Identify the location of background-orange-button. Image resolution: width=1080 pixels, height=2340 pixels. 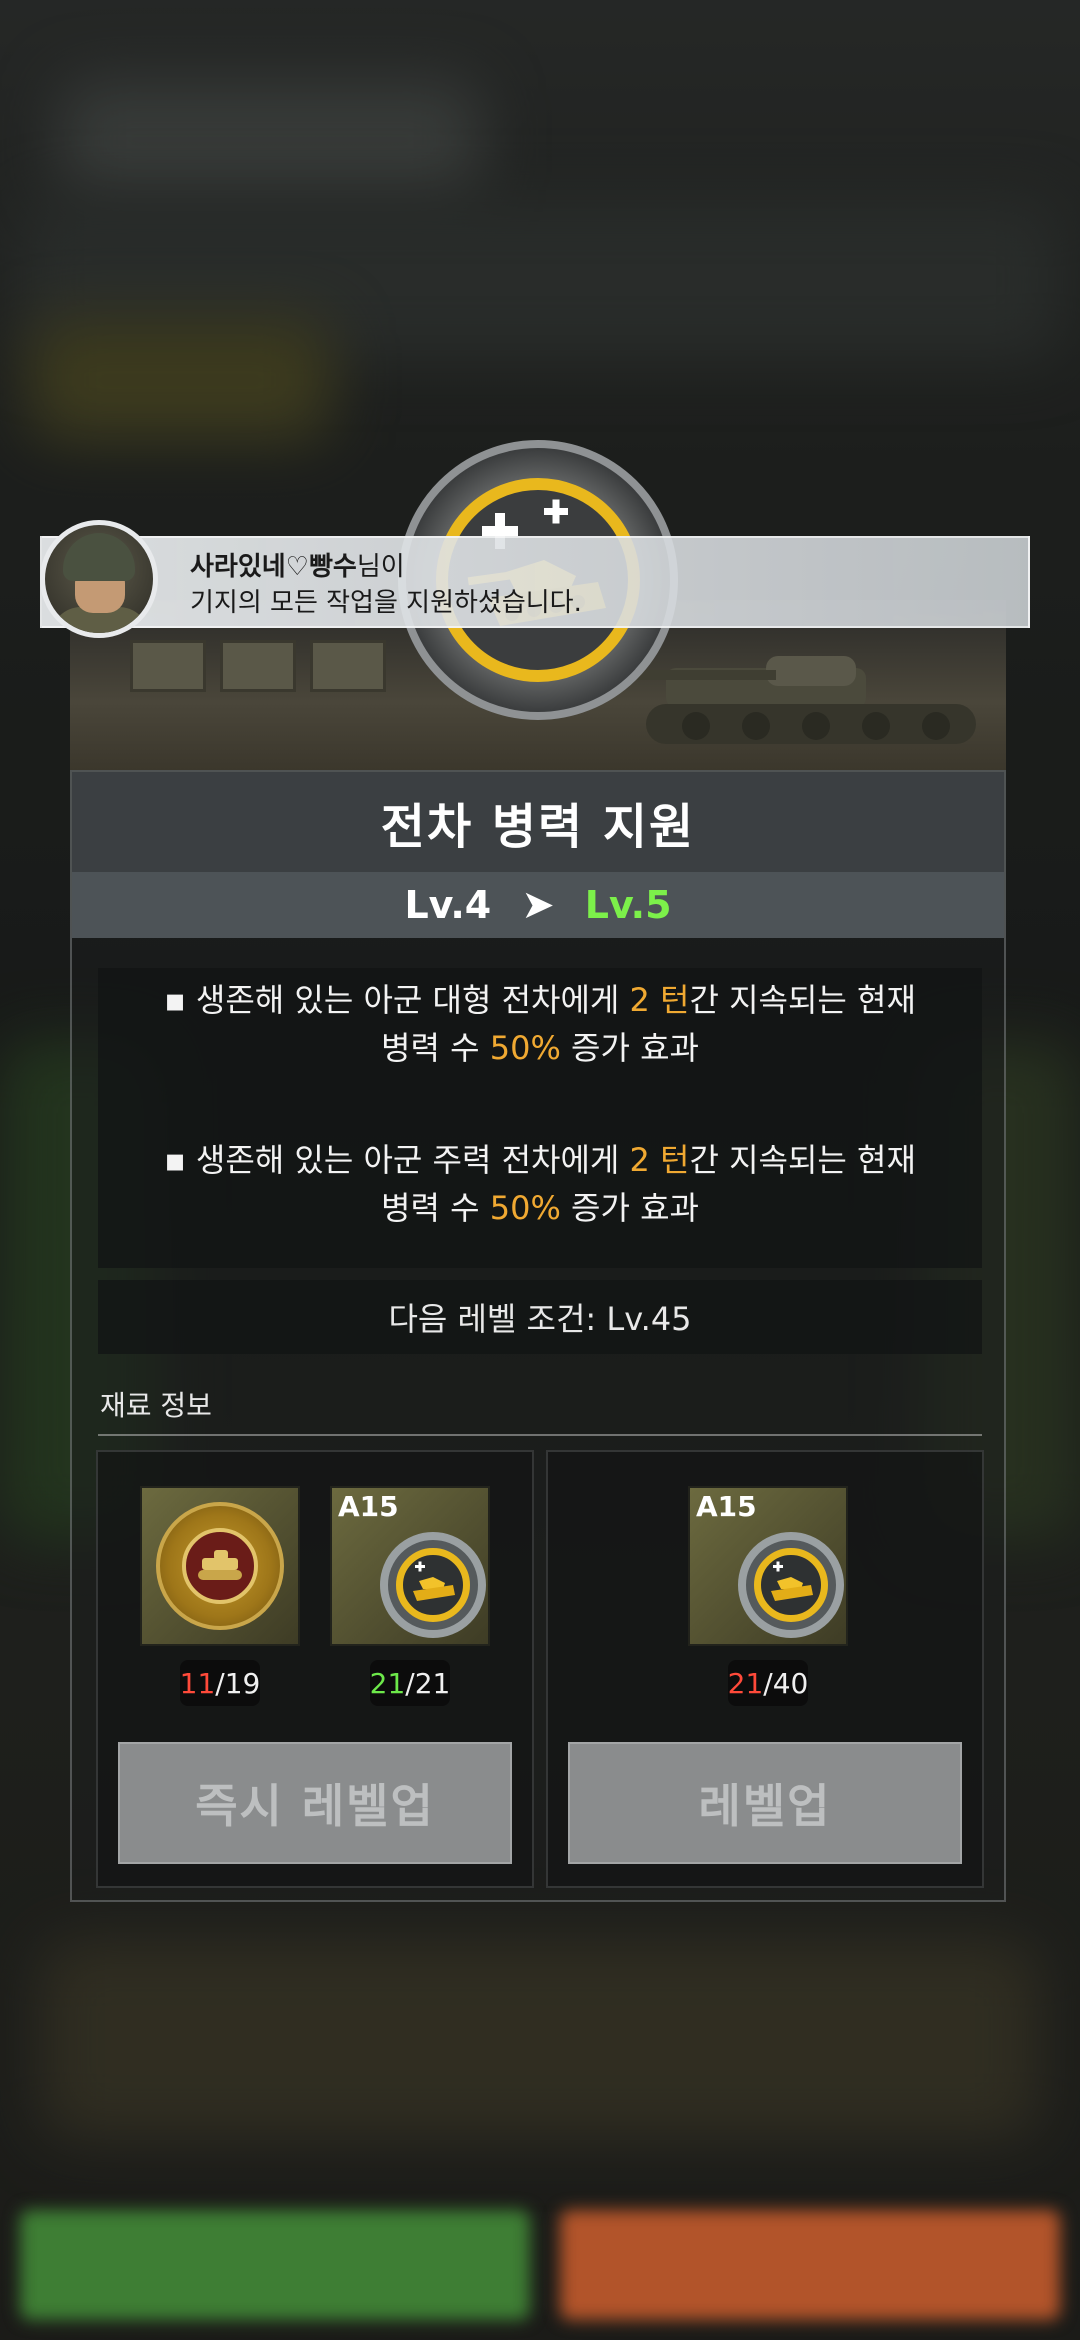
(810, 2265).